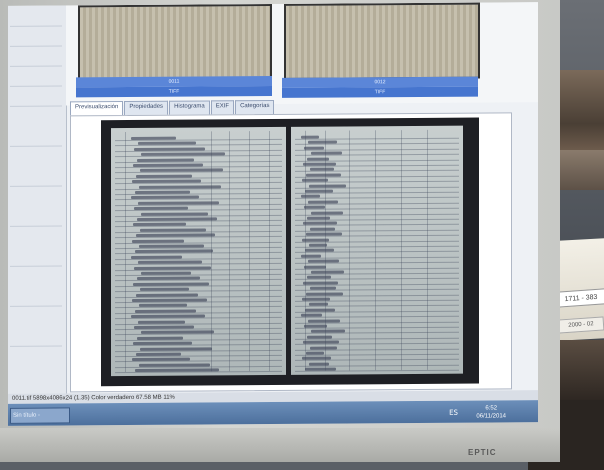  What do you see at coordinates (146, 108) in the screenshot?
I see `tab-properties: Propiedades` at bounding box center [146, 108].